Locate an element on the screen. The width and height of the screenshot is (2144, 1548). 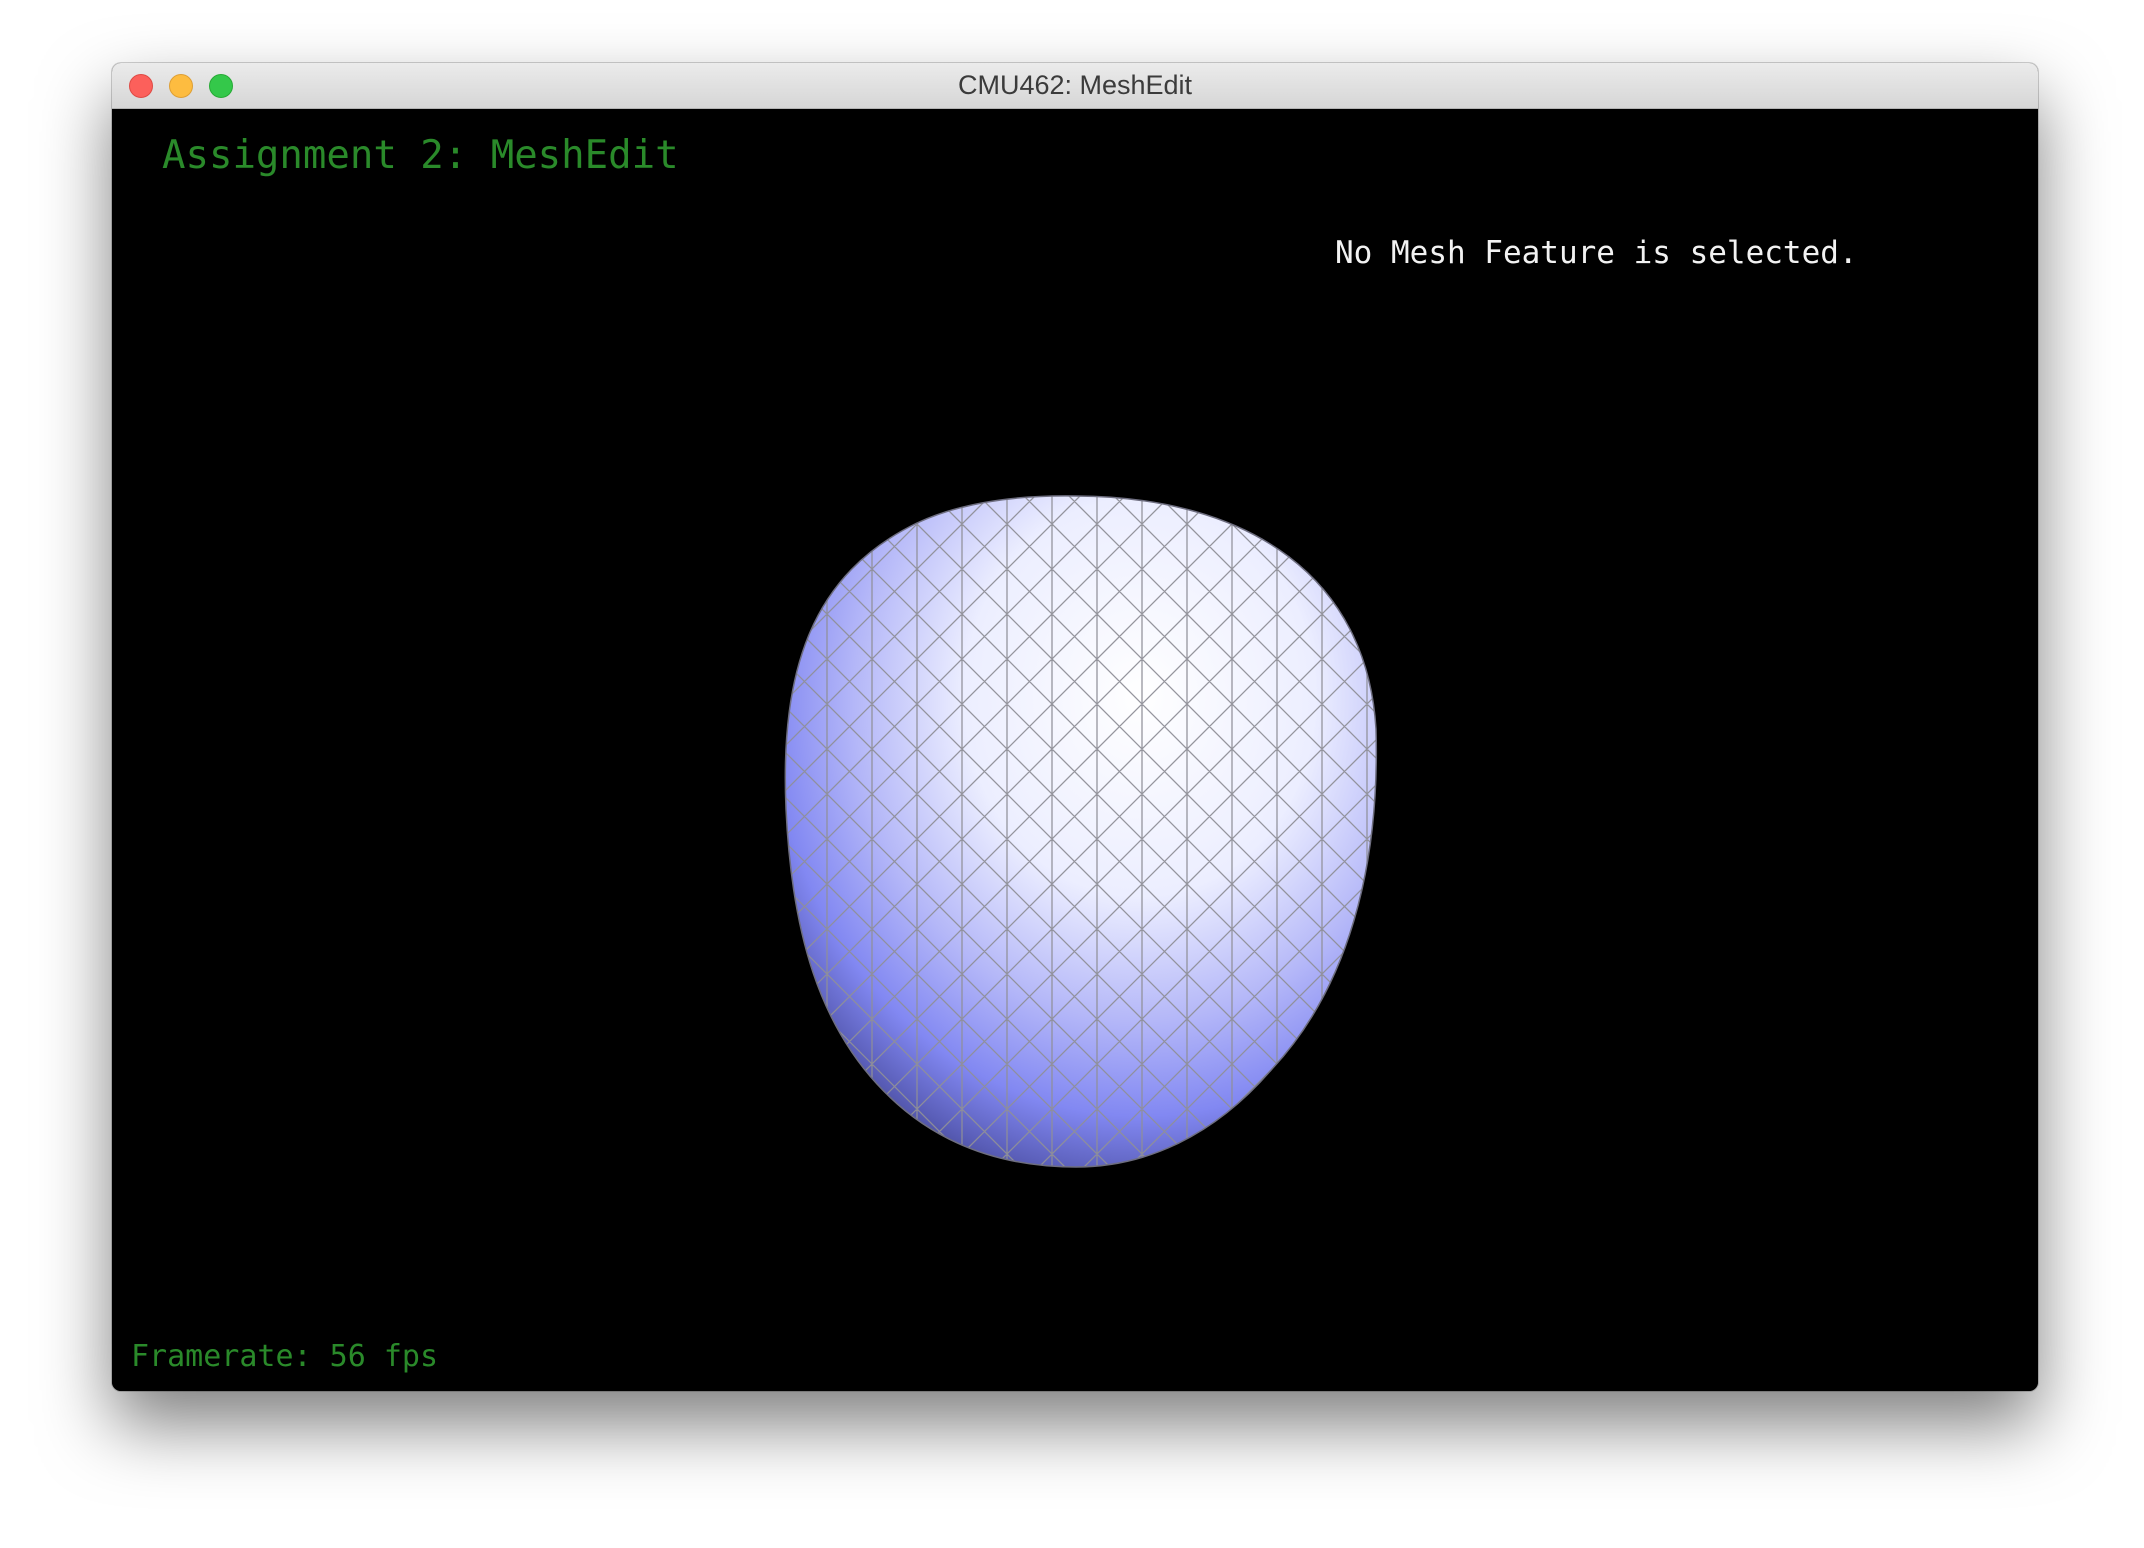
window-title: CMU462: MeshEdit is located at coordinates (1075, 85).